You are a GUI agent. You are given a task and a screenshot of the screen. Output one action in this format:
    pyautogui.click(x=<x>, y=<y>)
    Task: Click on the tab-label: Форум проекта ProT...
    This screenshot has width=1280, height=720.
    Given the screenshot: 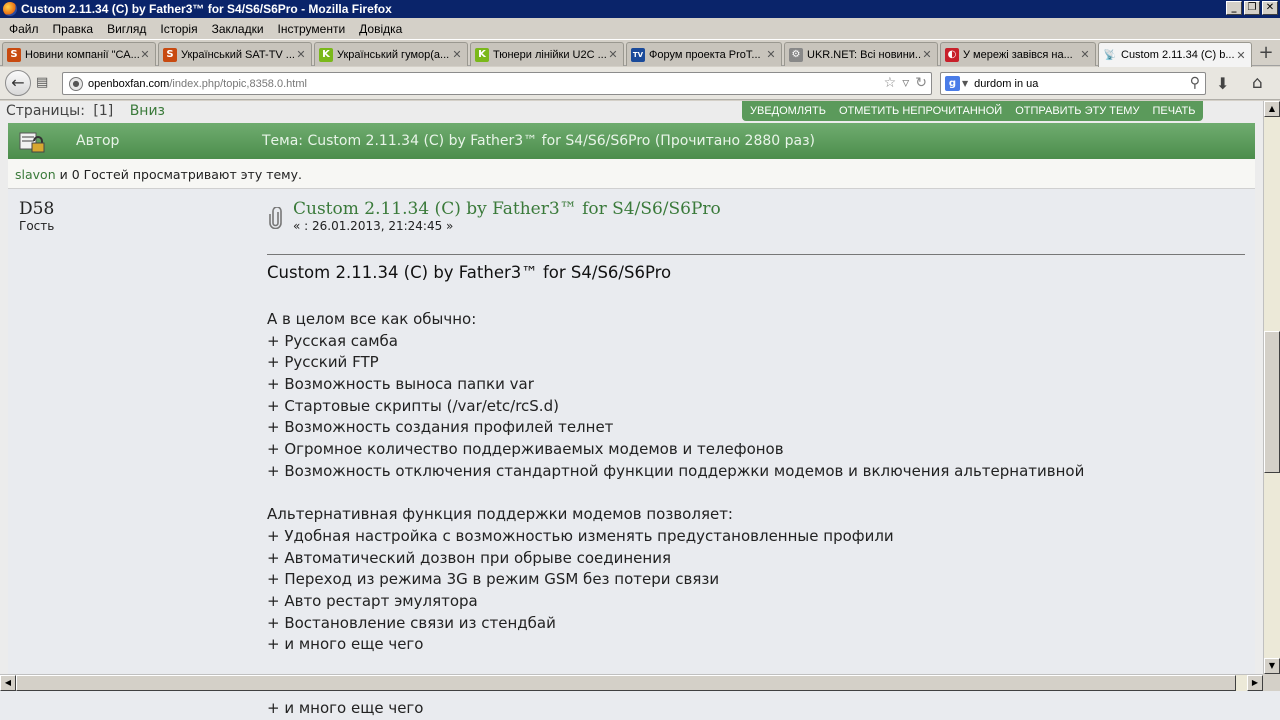 What is the action you would take?
    pyautogui.click(x=705, y=54)
    